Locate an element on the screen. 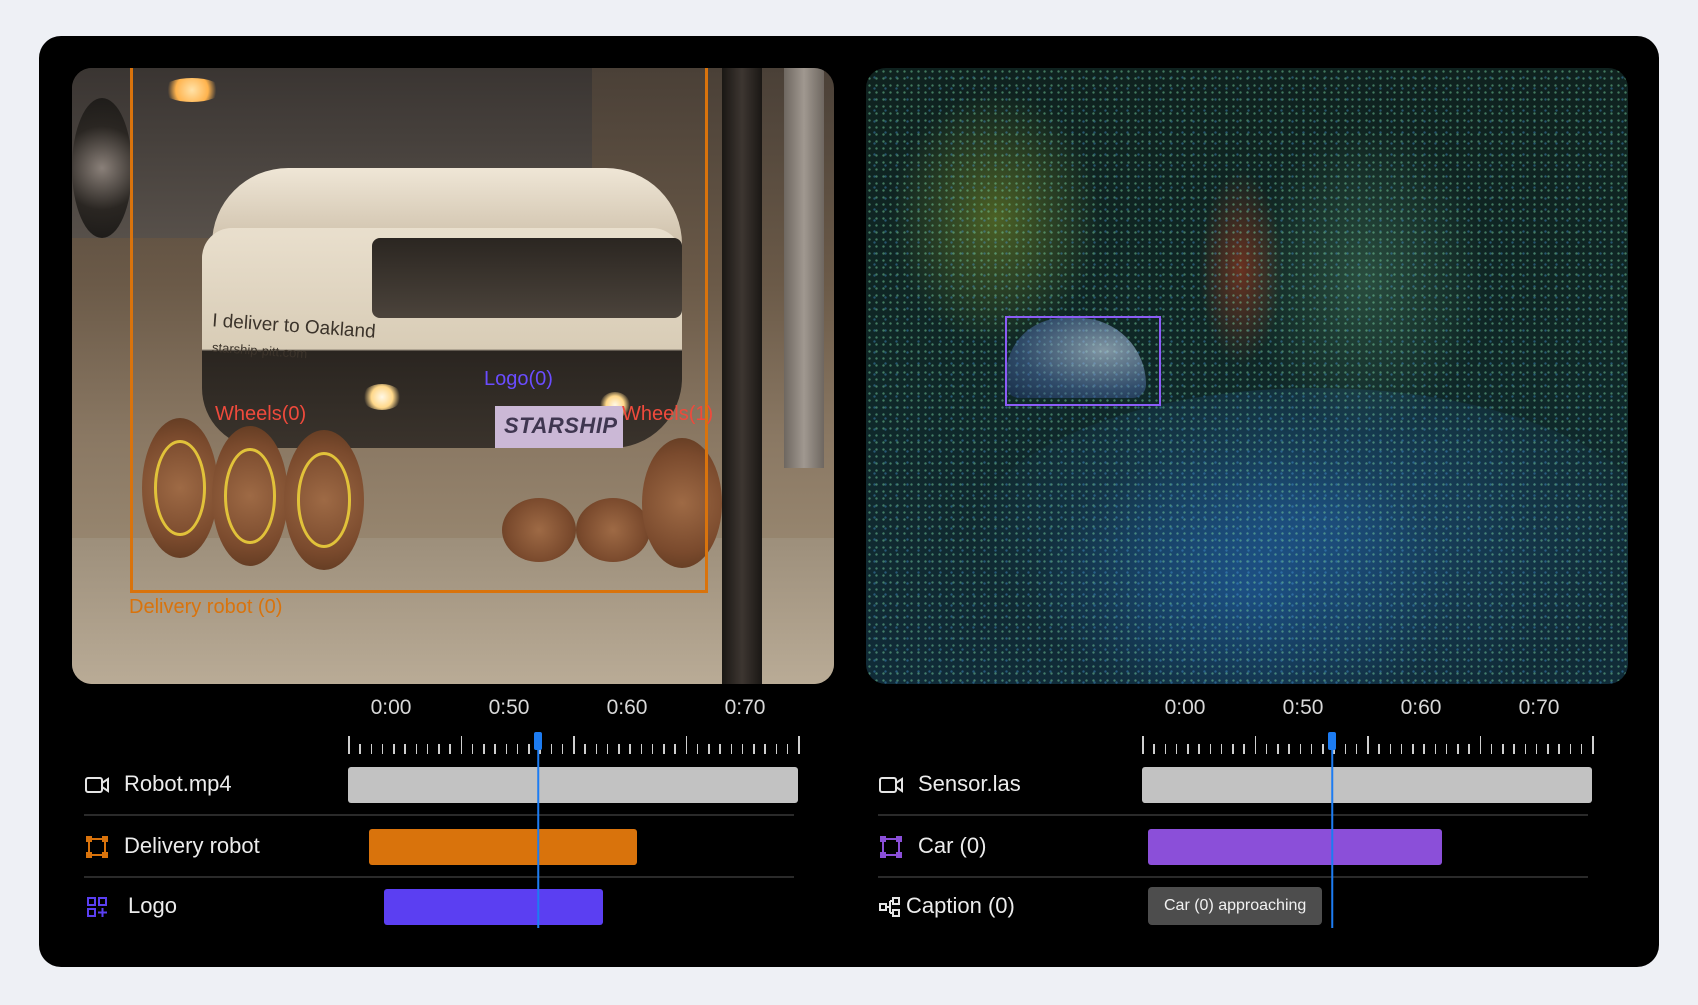  delivery-robot-track-bar is located at coordinates (503, 847).